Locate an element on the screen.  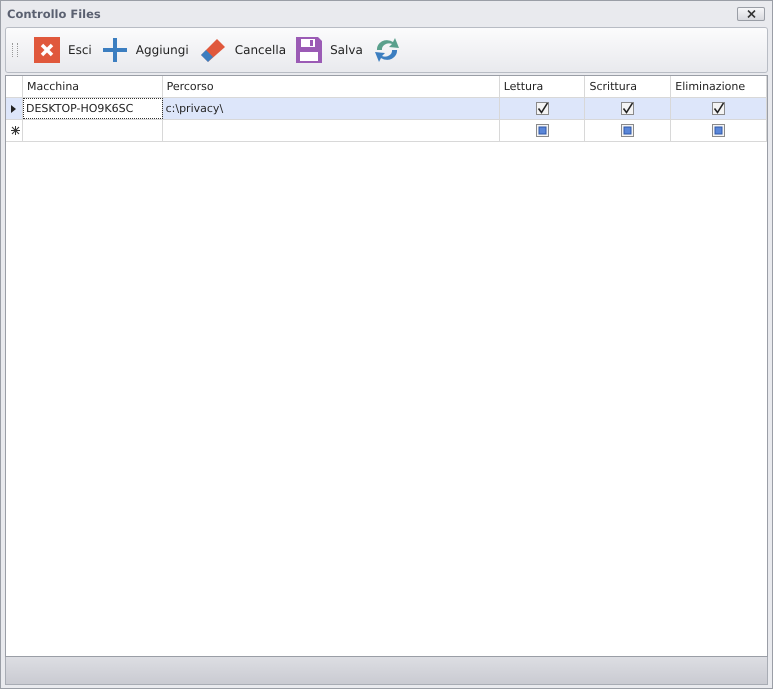
plus-icon is located at coordinates (115, 50).